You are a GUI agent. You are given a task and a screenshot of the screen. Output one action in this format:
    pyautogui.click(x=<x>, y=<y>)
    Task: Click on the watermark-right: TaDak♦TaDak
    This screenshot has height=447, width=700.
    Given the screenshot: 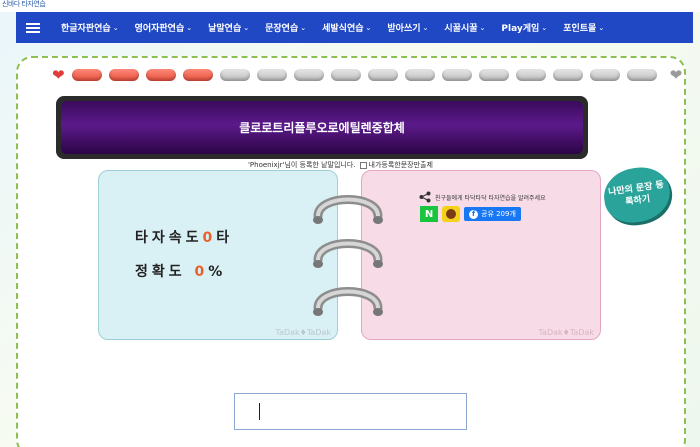 What is the action you would take?
    pyautogui.click(x=566, y=332)
    